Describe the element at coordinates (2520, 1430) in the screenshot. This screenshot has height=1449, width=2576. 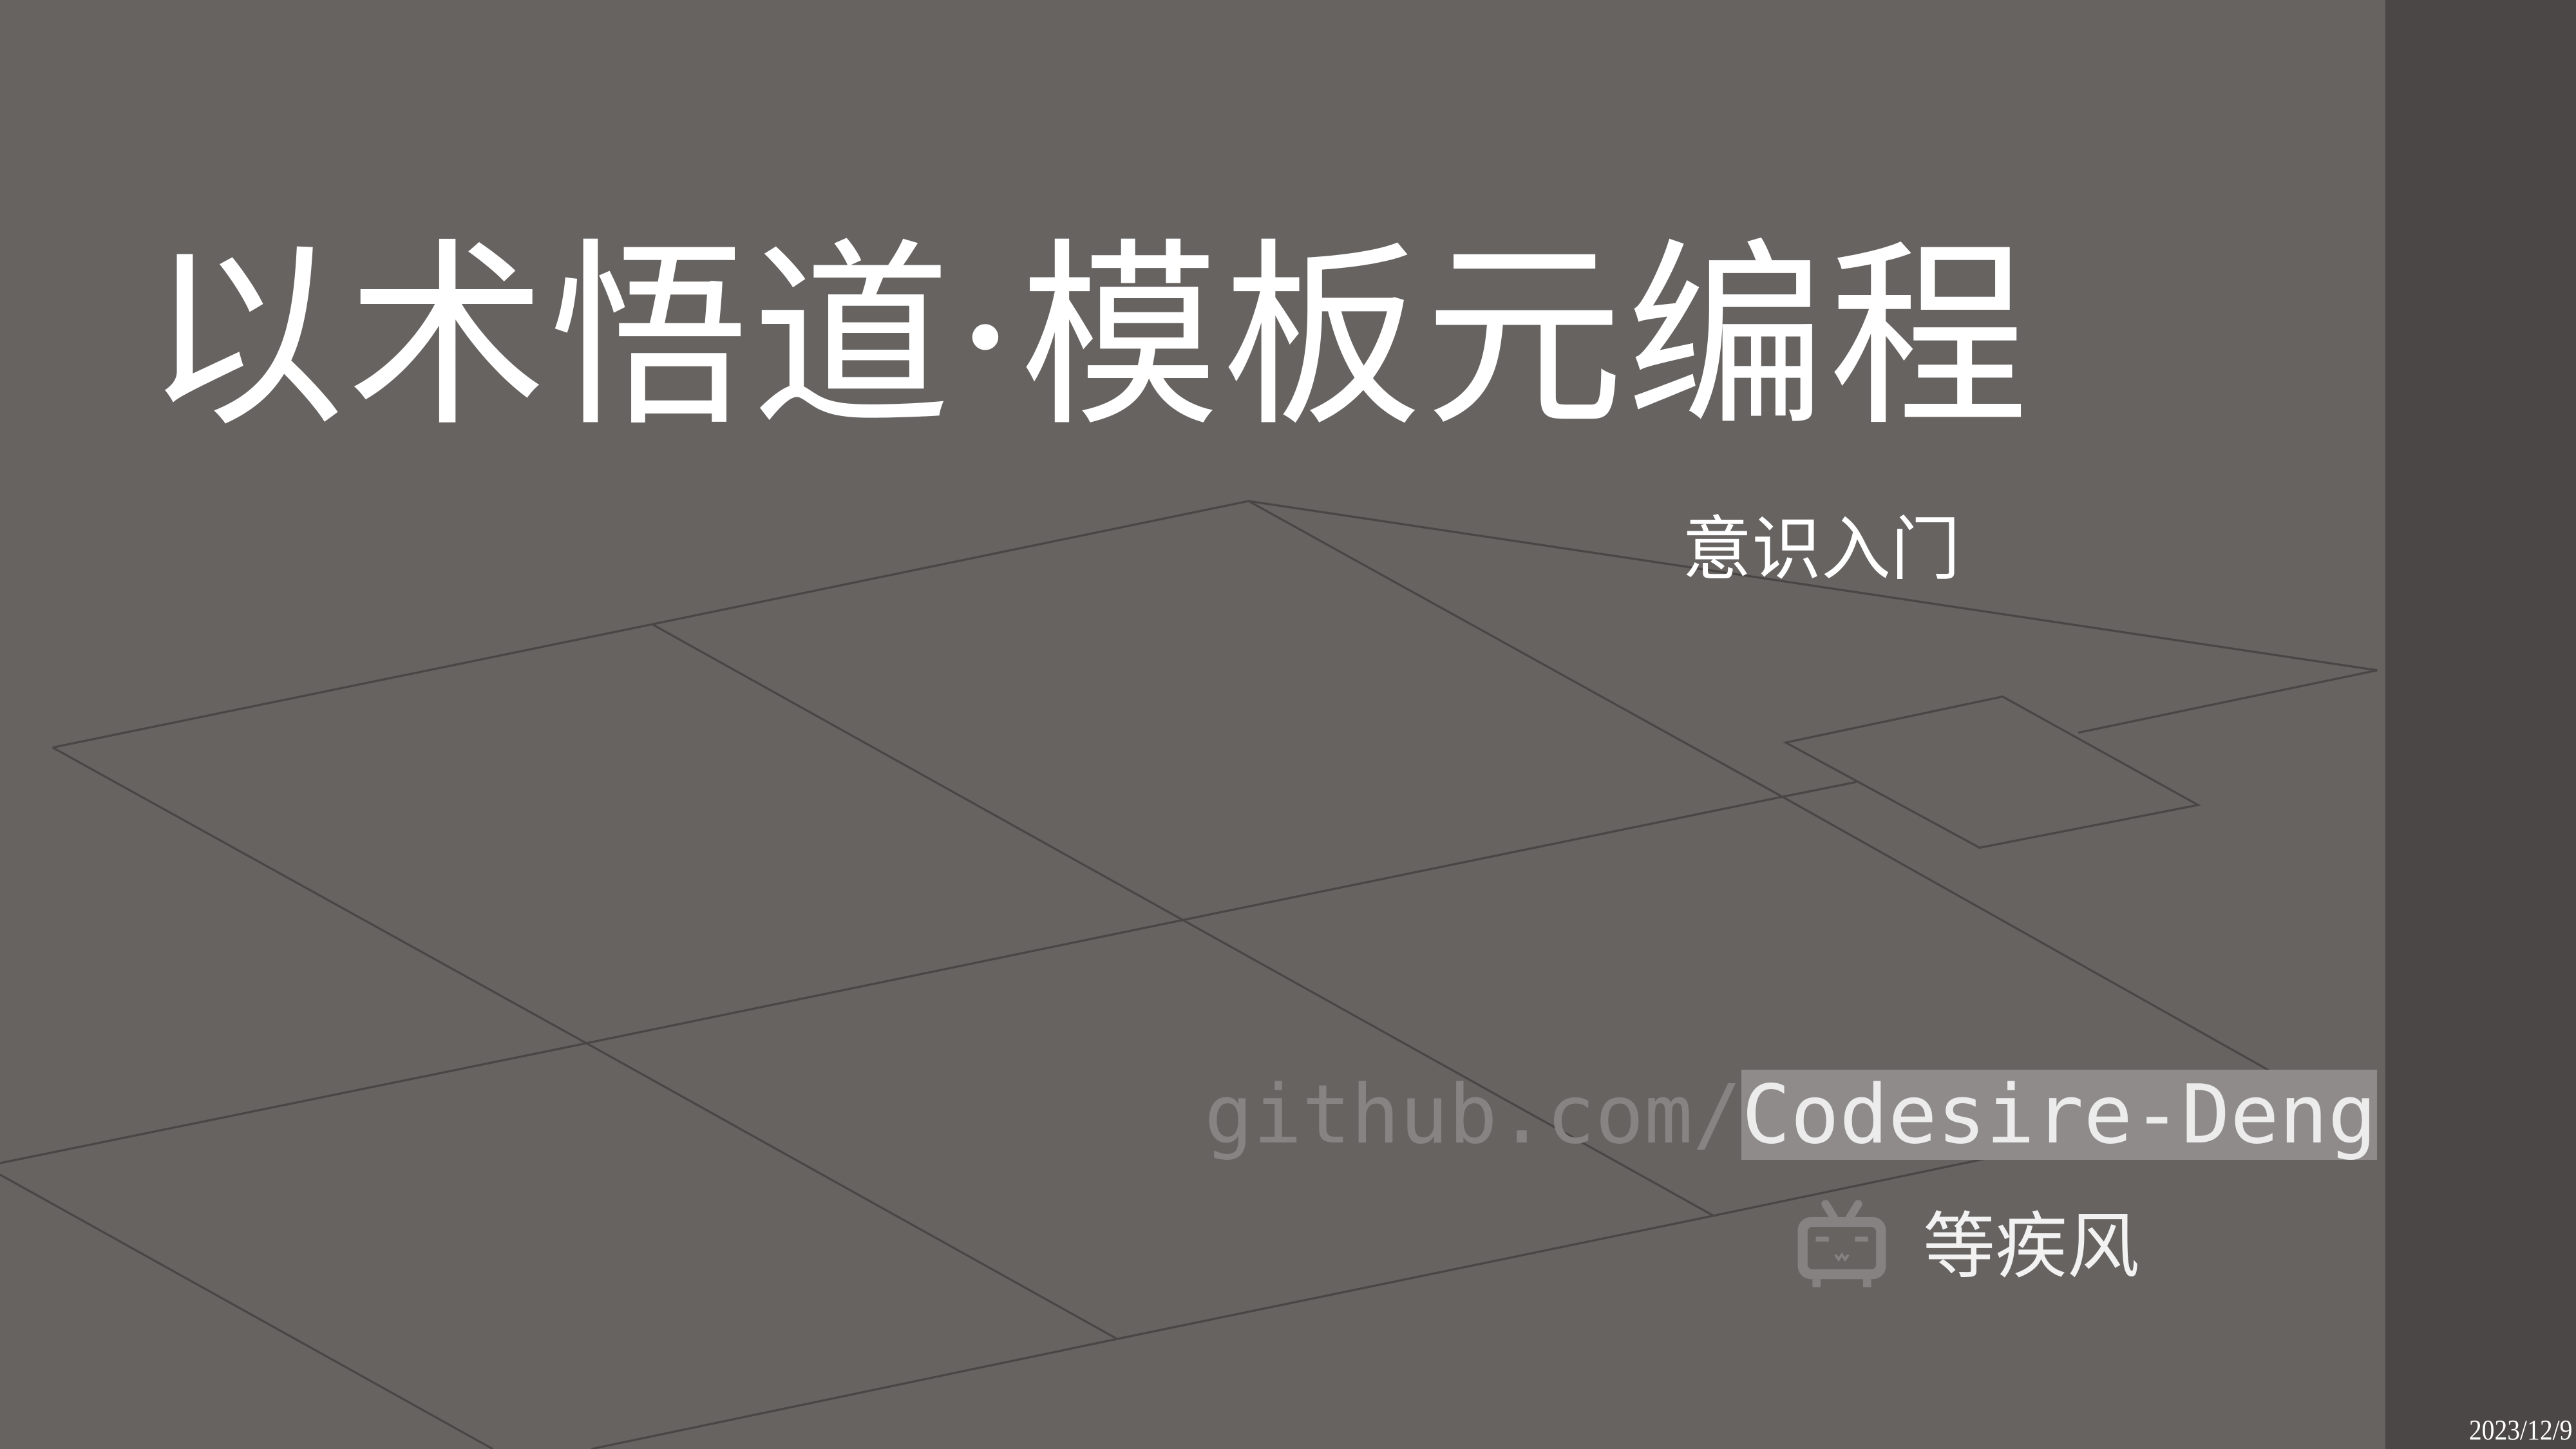
I see `slide-date: 2023/12/9` at that location.